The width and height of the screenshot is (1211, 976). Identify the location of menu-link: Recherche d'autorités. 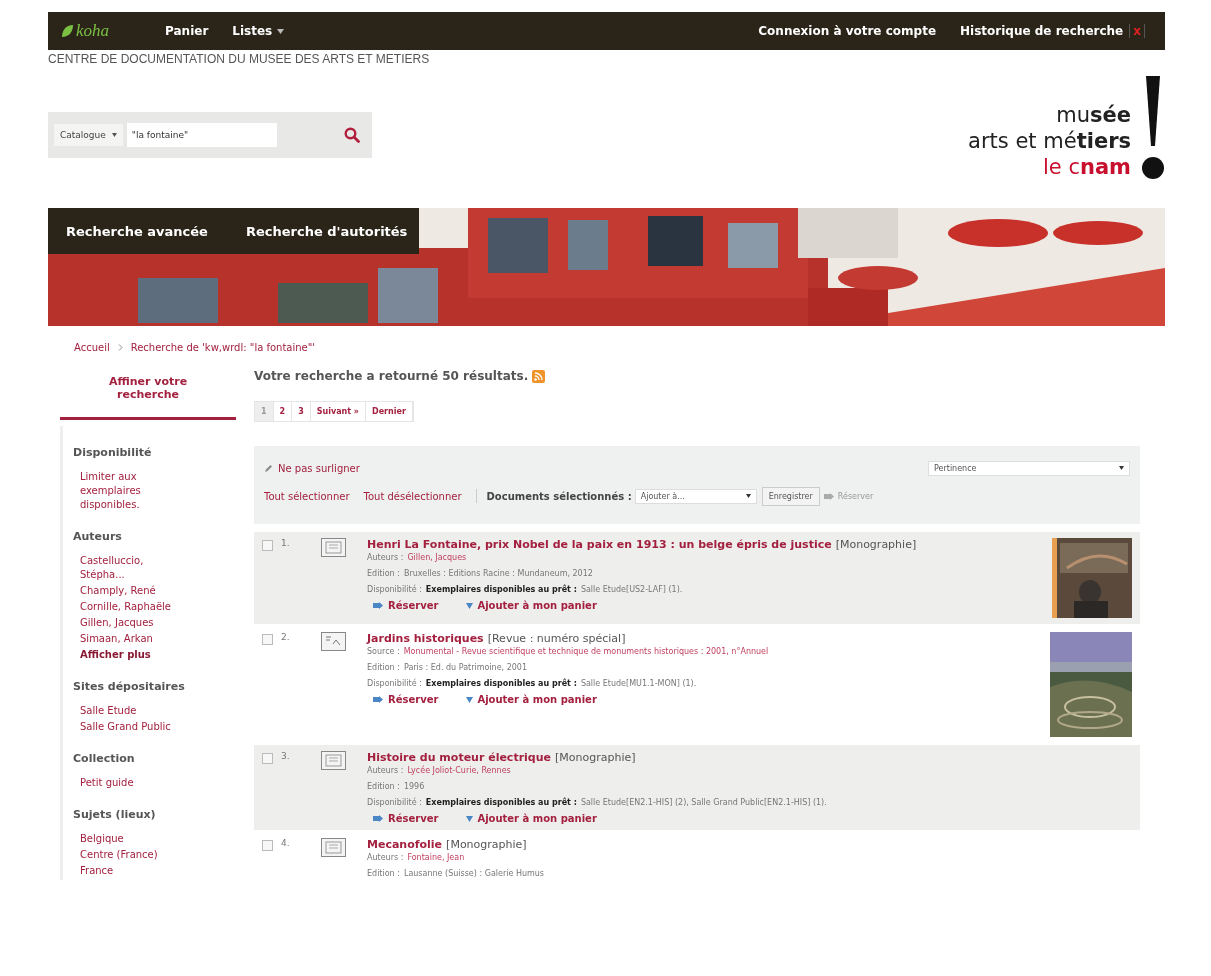
(326, 231).